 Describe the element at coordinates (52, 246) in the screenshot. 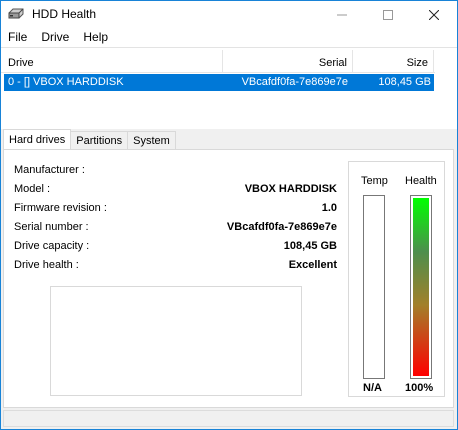

I see `capacity-label: Drive capacity :` at that location.